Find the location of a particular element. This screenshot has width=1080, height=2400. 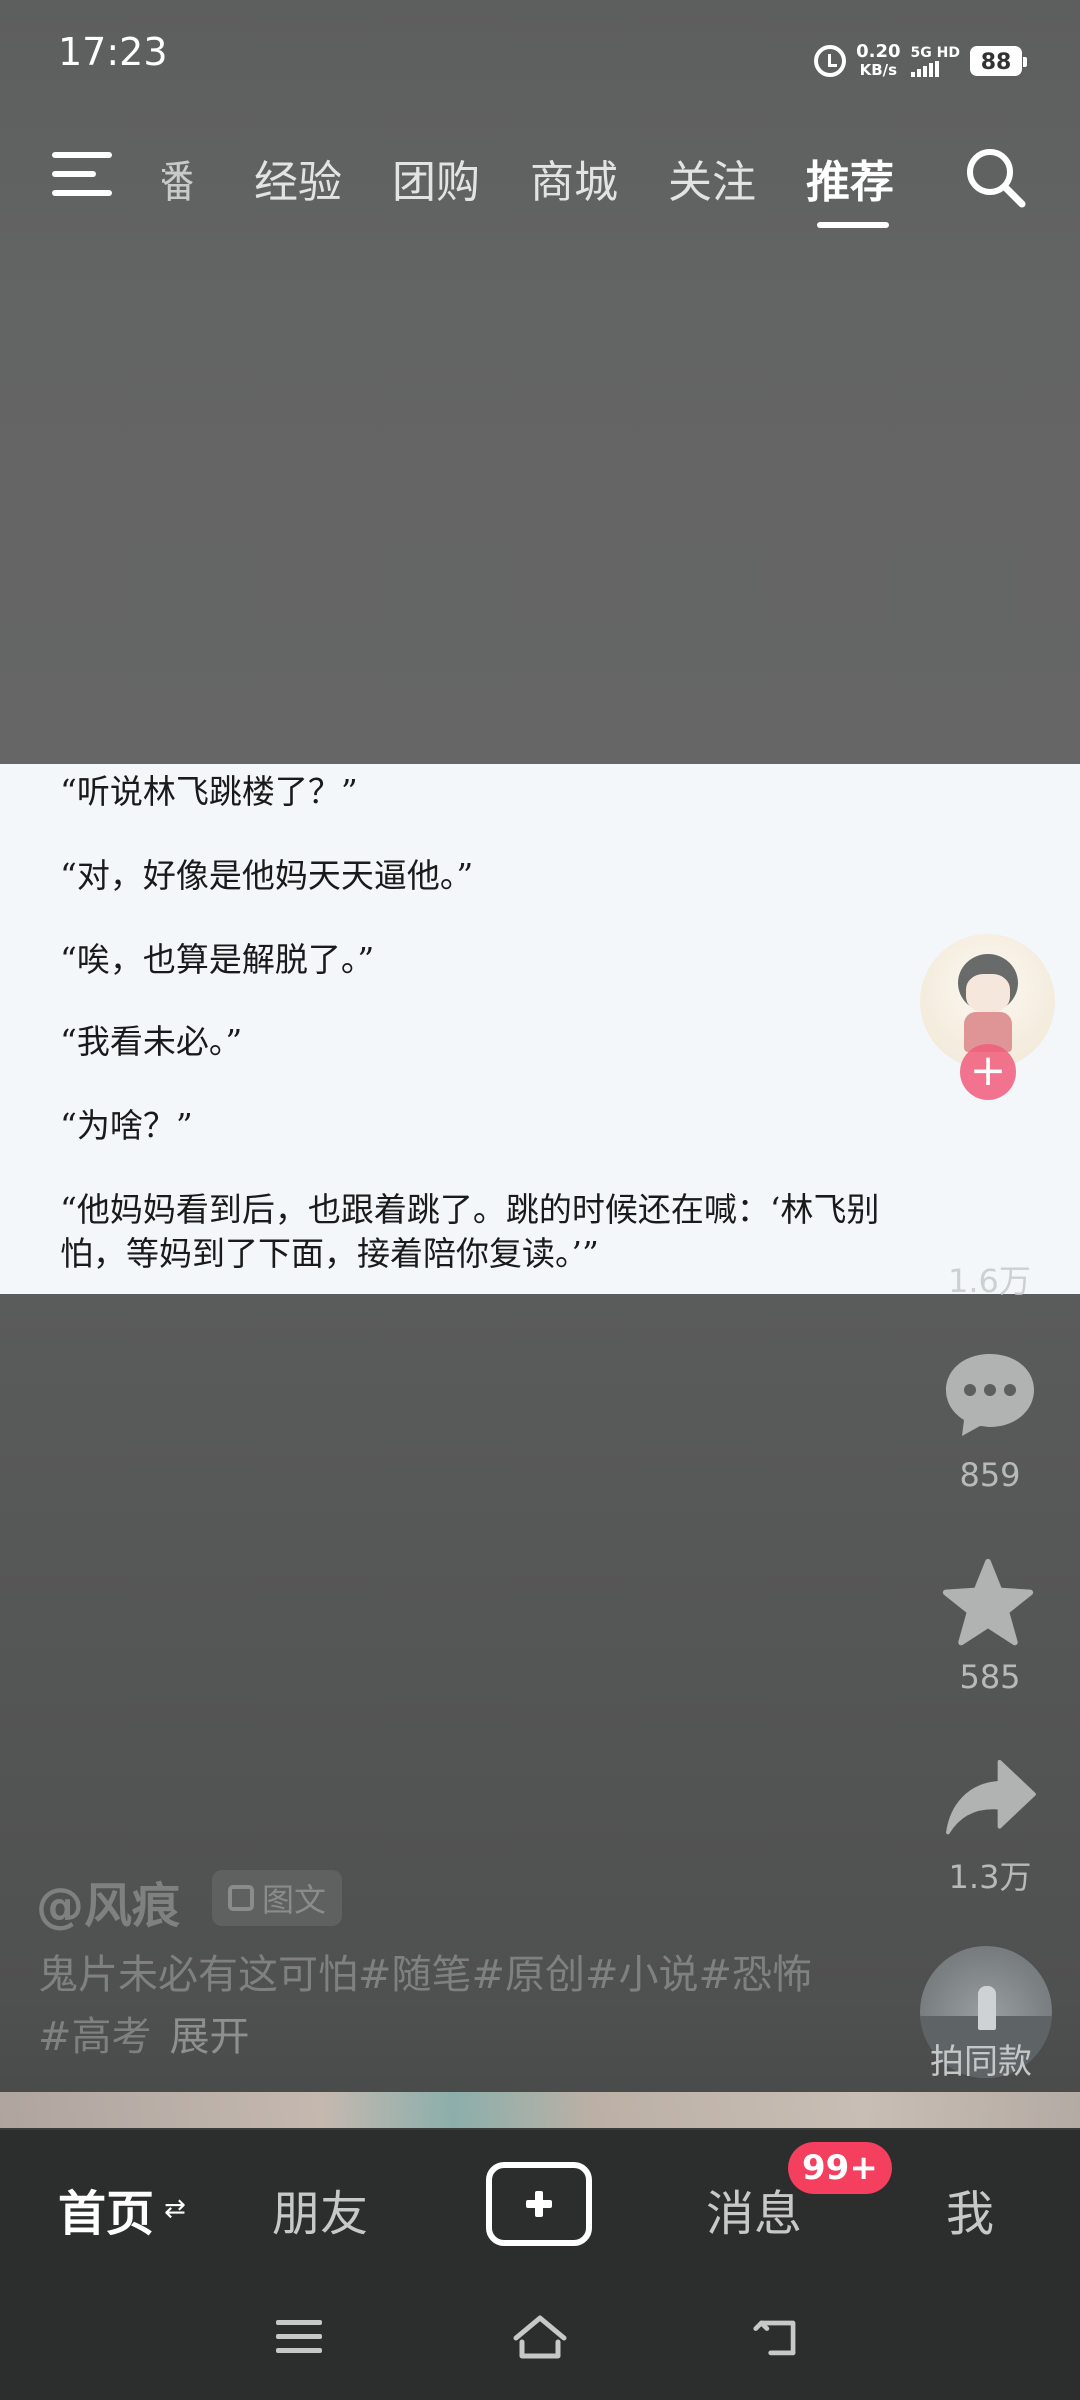

tab-group-buy: 团购 is located at coordinates (436, 178).